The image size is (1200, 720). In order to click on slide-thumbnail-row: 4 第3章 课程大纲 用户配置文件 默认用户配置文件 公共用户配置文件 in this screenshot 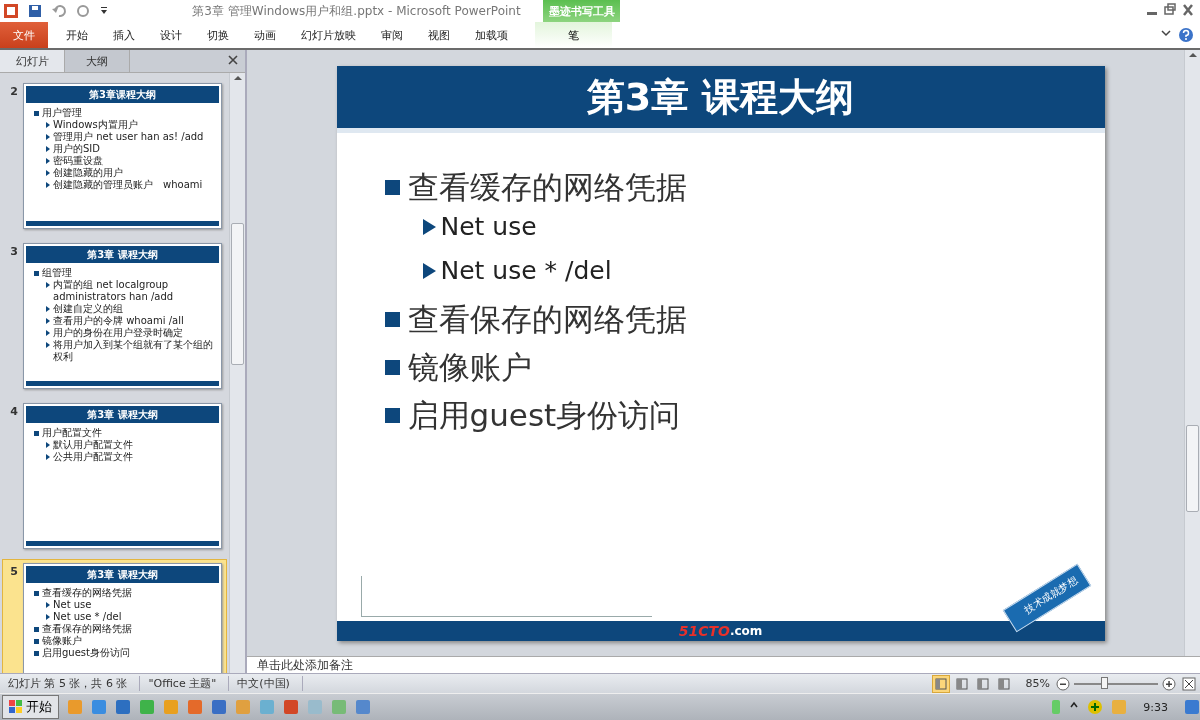, I will do `click(114, 476)`.